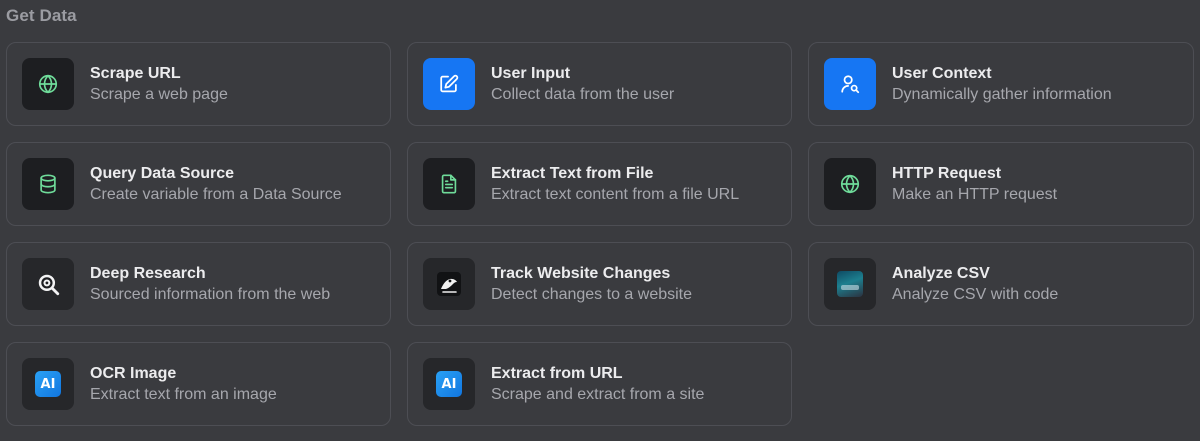  I want to click on card-title: Analyze CSV, so click(941, 273).